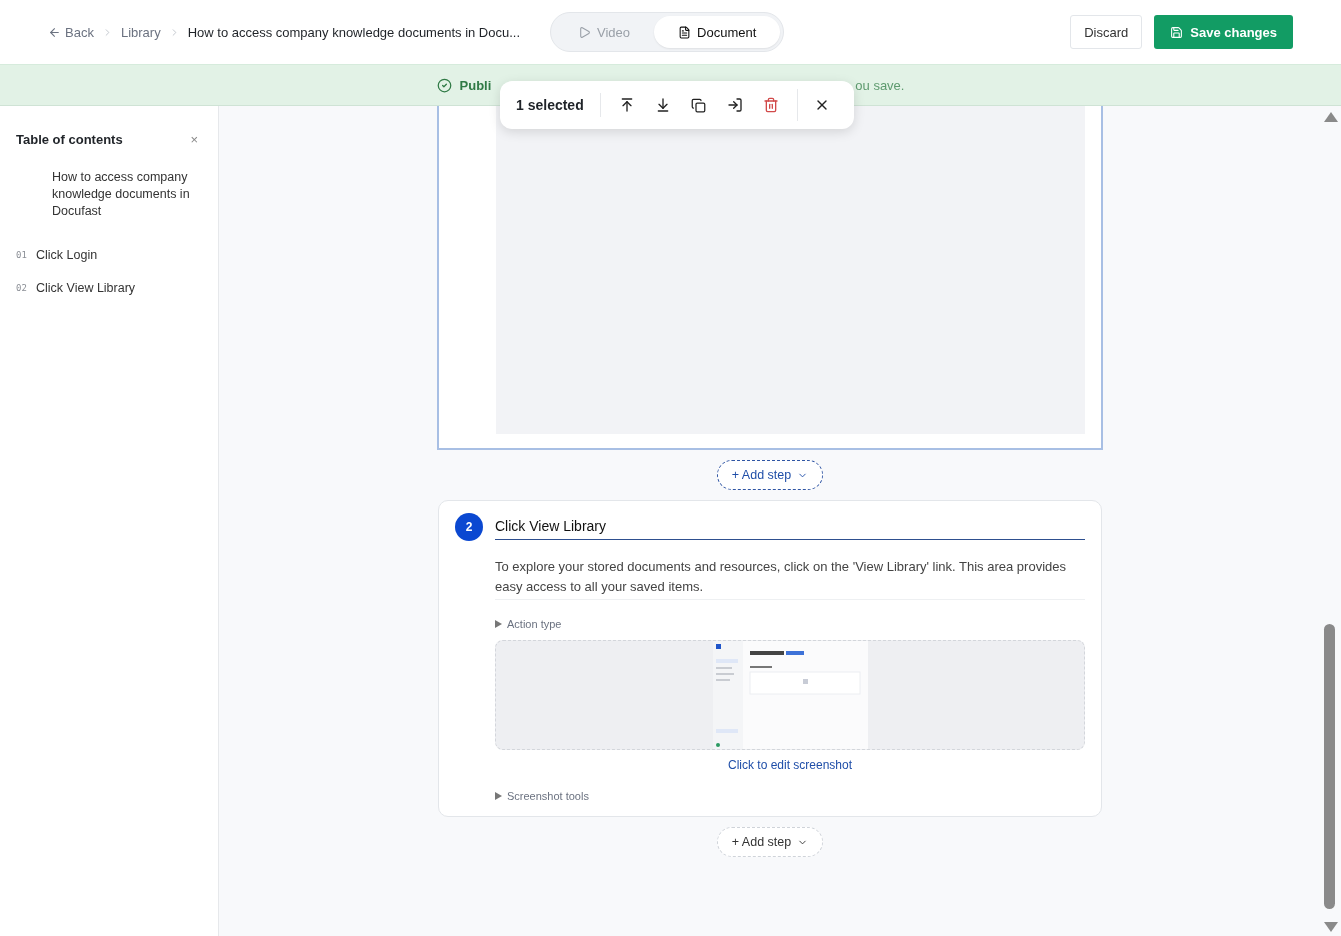  Describe the element at coordinates (1329, 766) in the screenshot. I see `scrollbar-thumb` at that location.